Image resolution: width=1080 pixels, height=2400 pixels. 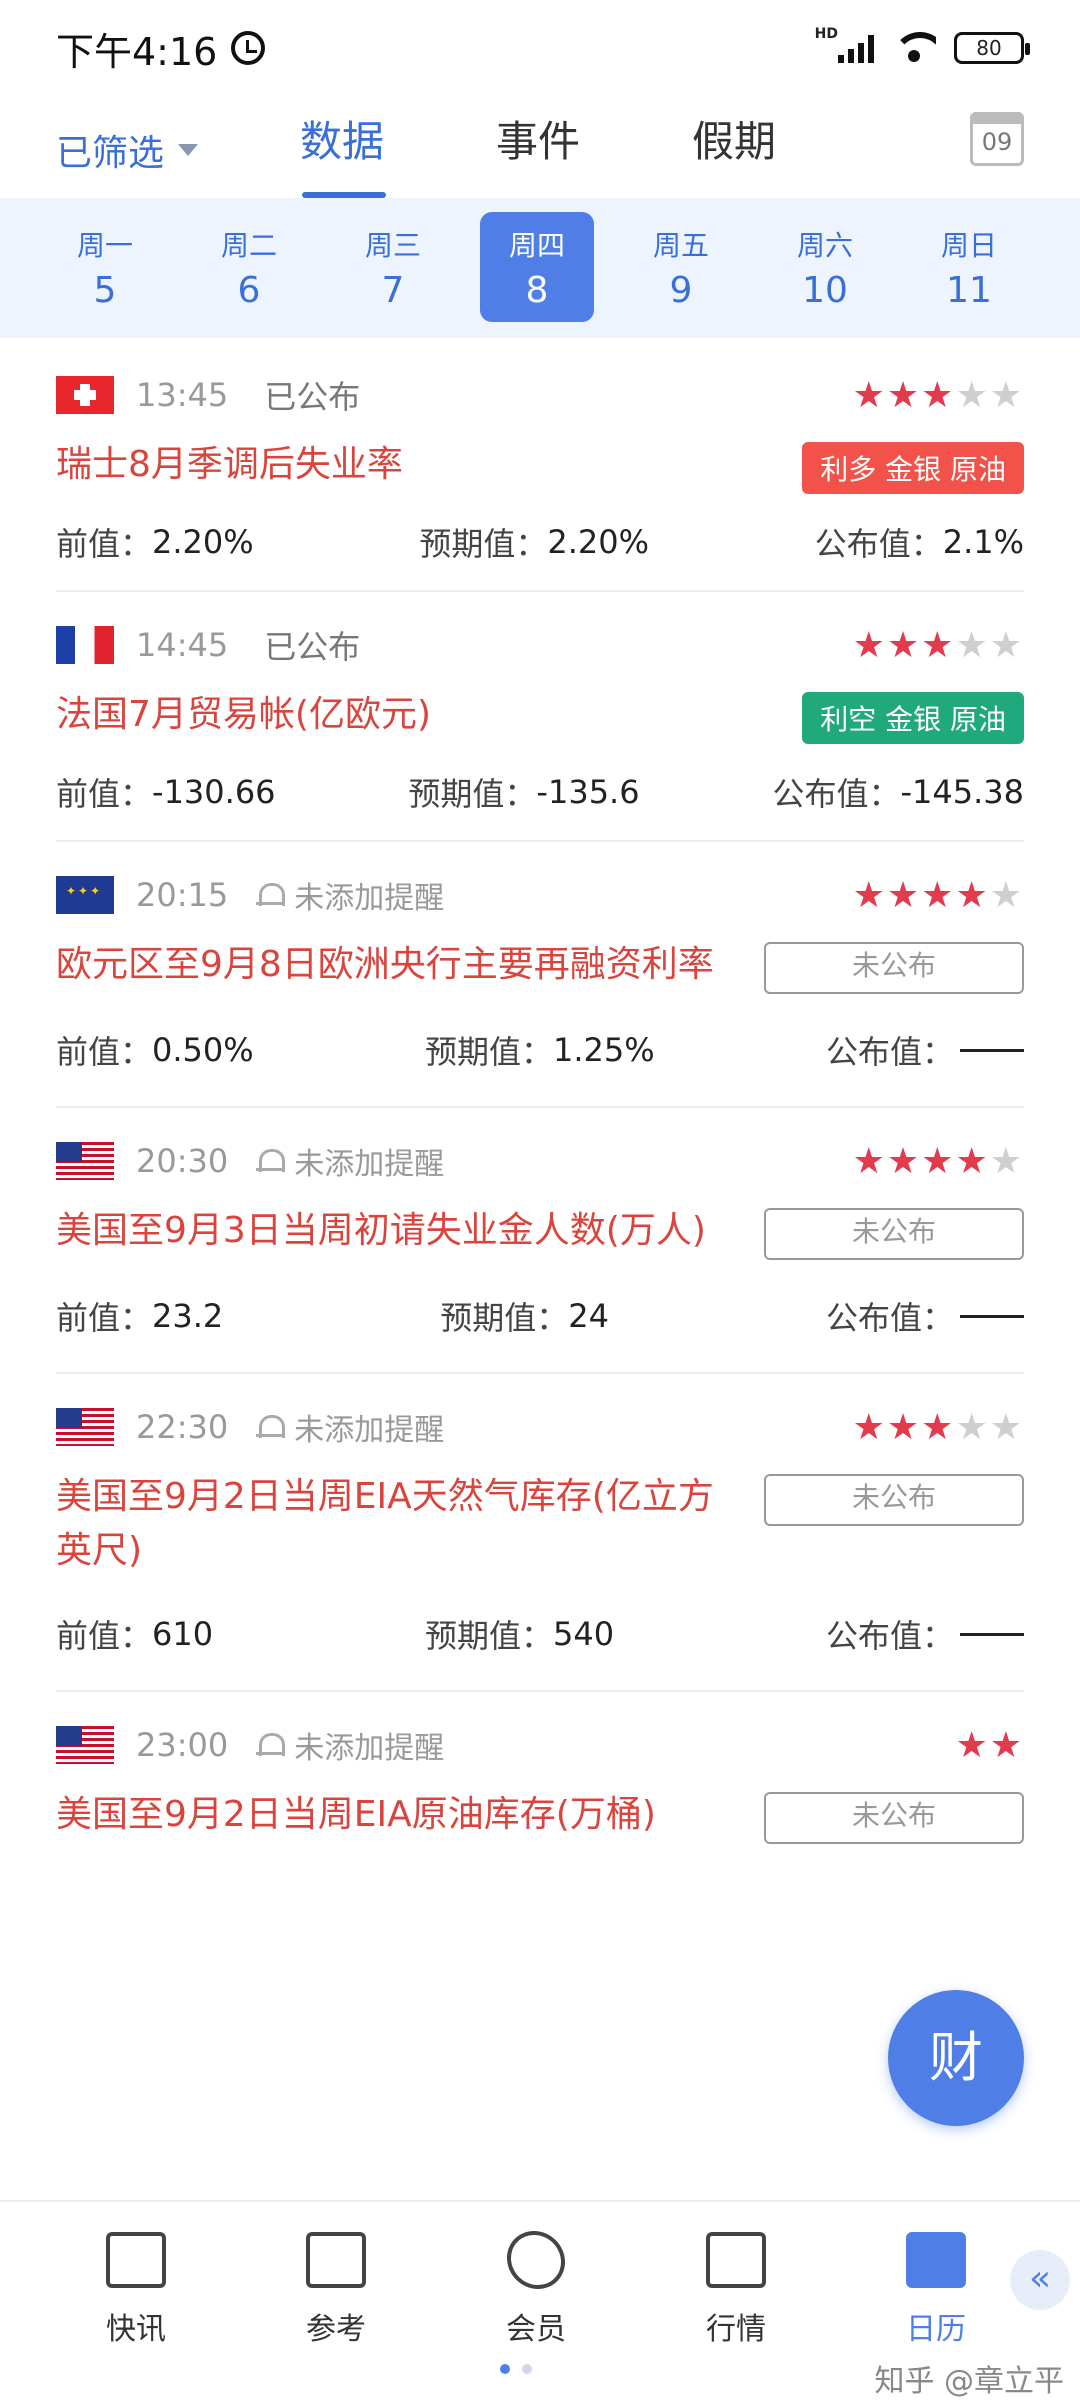 What do you see at coordinates (385, 1523) in the screenshot?
I see `event-title: 美国至9月2日当周EIA天然气库存(亿立方英尺)` at bounding box center [385, 1523].